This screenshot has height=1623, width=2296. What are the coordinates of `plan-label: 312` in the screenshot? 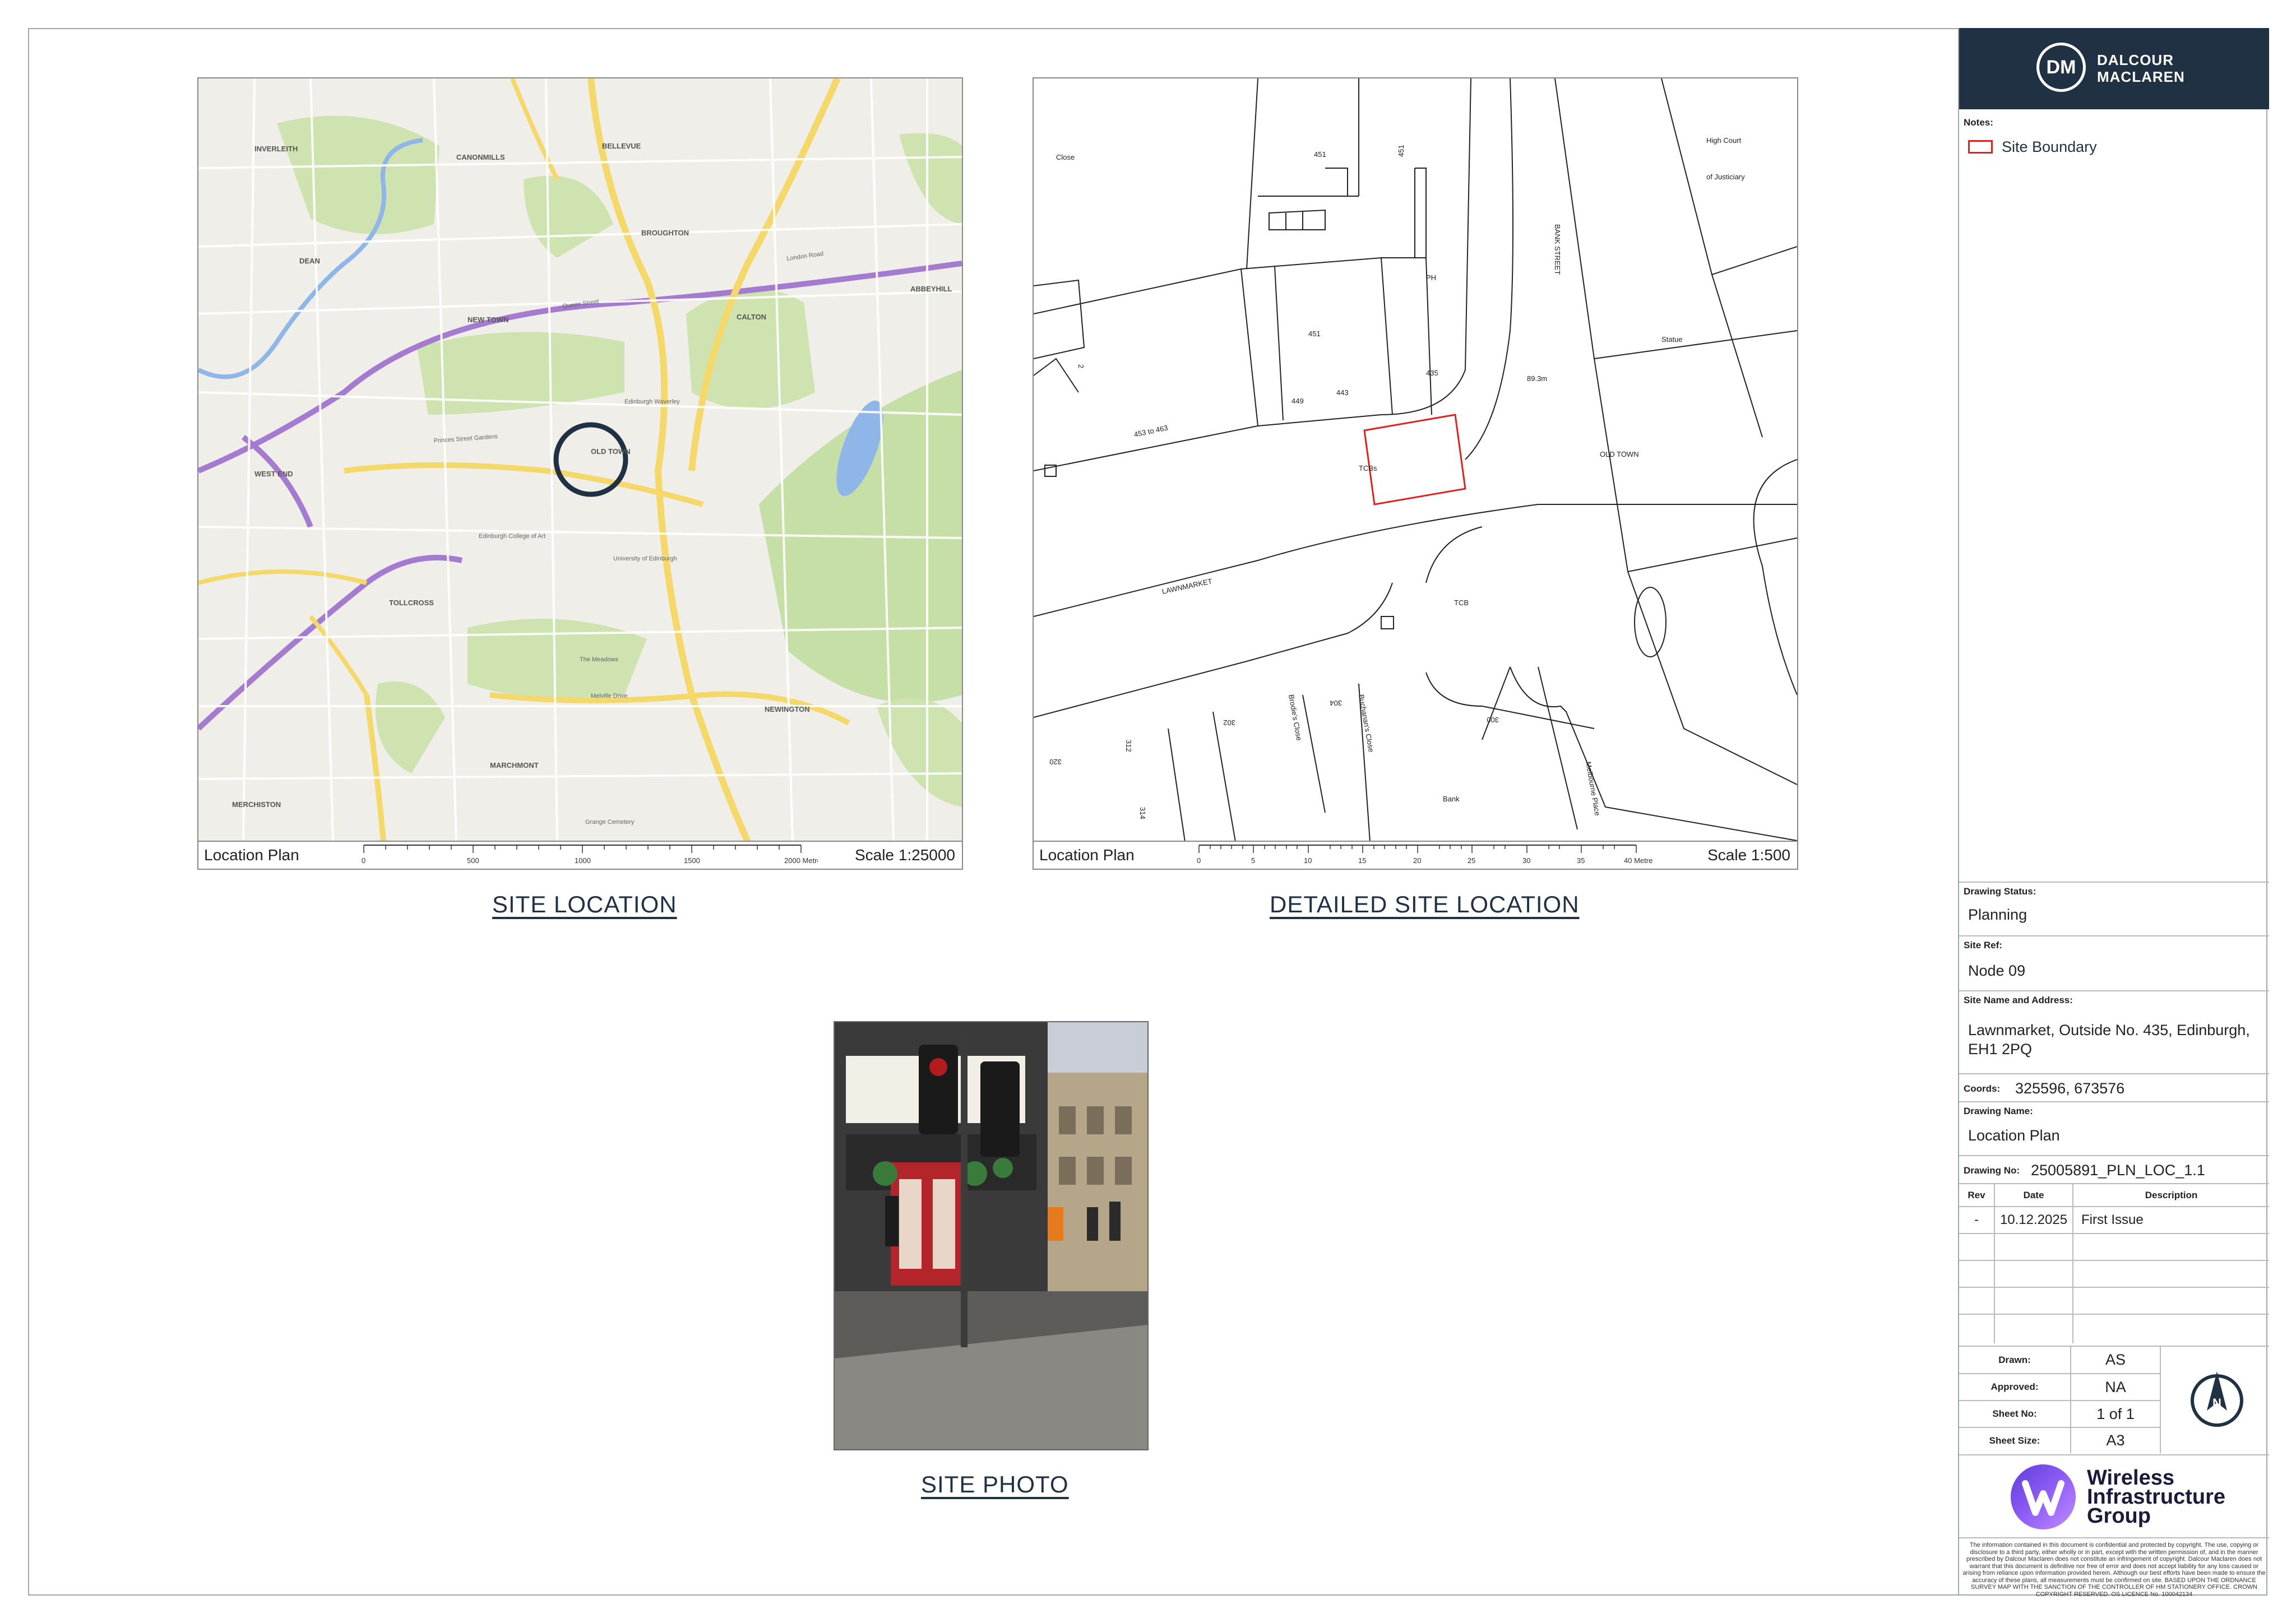 It's located at (1128, 746).